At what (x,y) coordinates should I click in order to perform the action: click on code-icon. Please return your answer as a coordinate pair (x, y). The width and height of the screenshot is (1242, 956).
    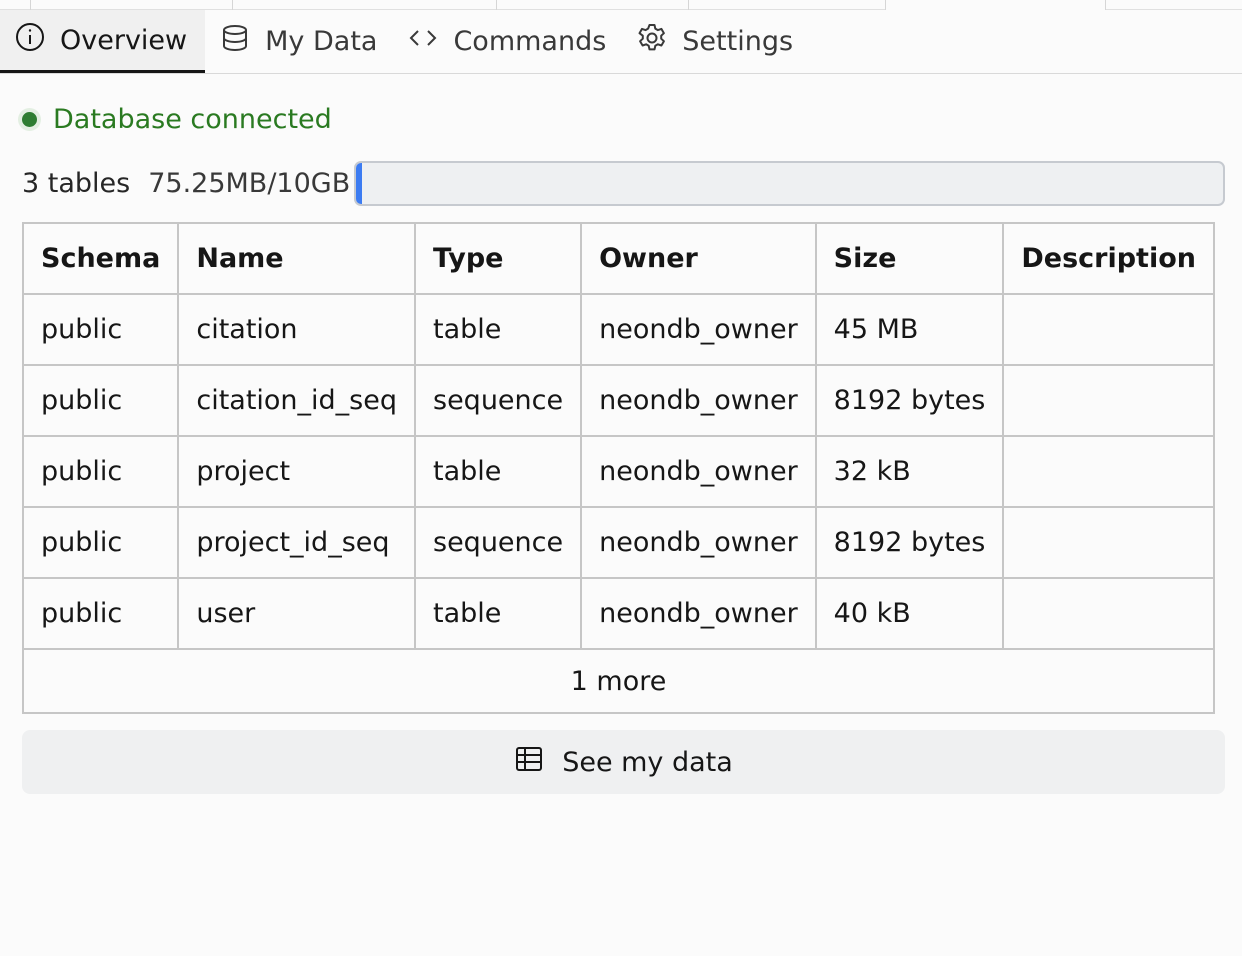
    Looking at the image, I should click on (423, 41).